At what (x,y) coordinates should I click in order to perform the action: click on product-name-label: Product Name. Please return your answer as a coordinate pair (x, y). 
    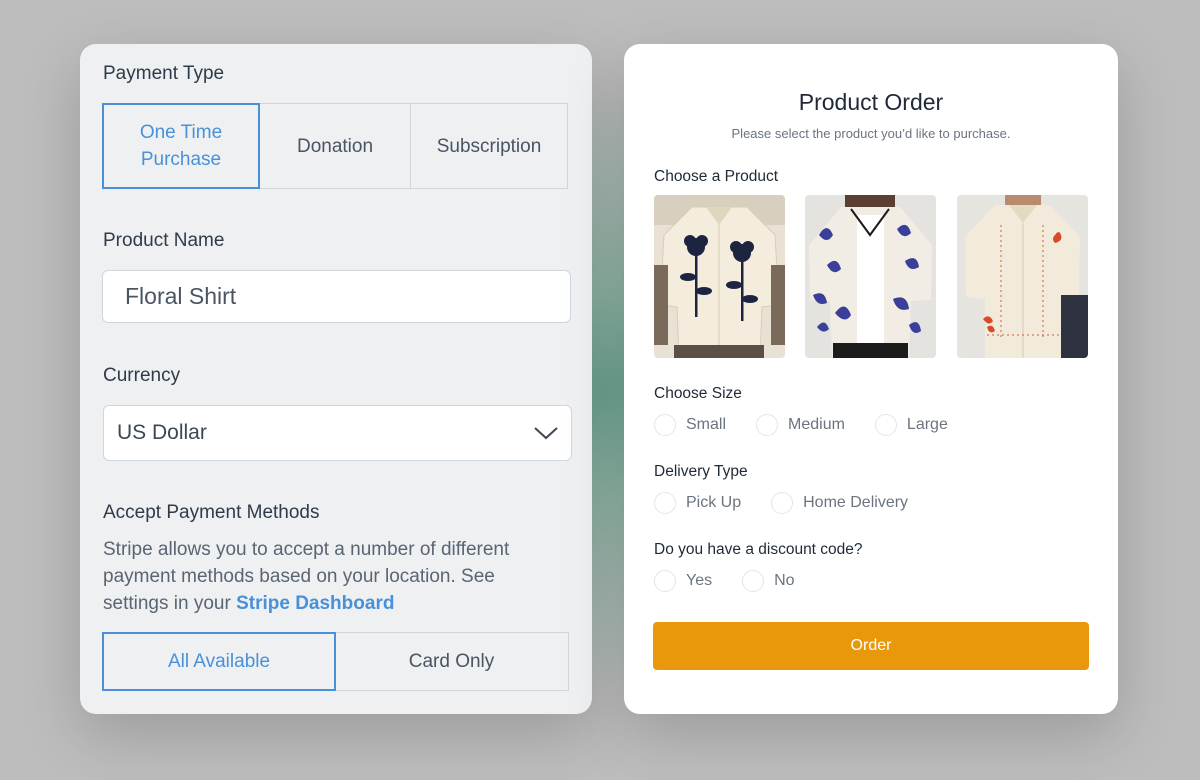
    Looking at the image, I should click on (164, 240).